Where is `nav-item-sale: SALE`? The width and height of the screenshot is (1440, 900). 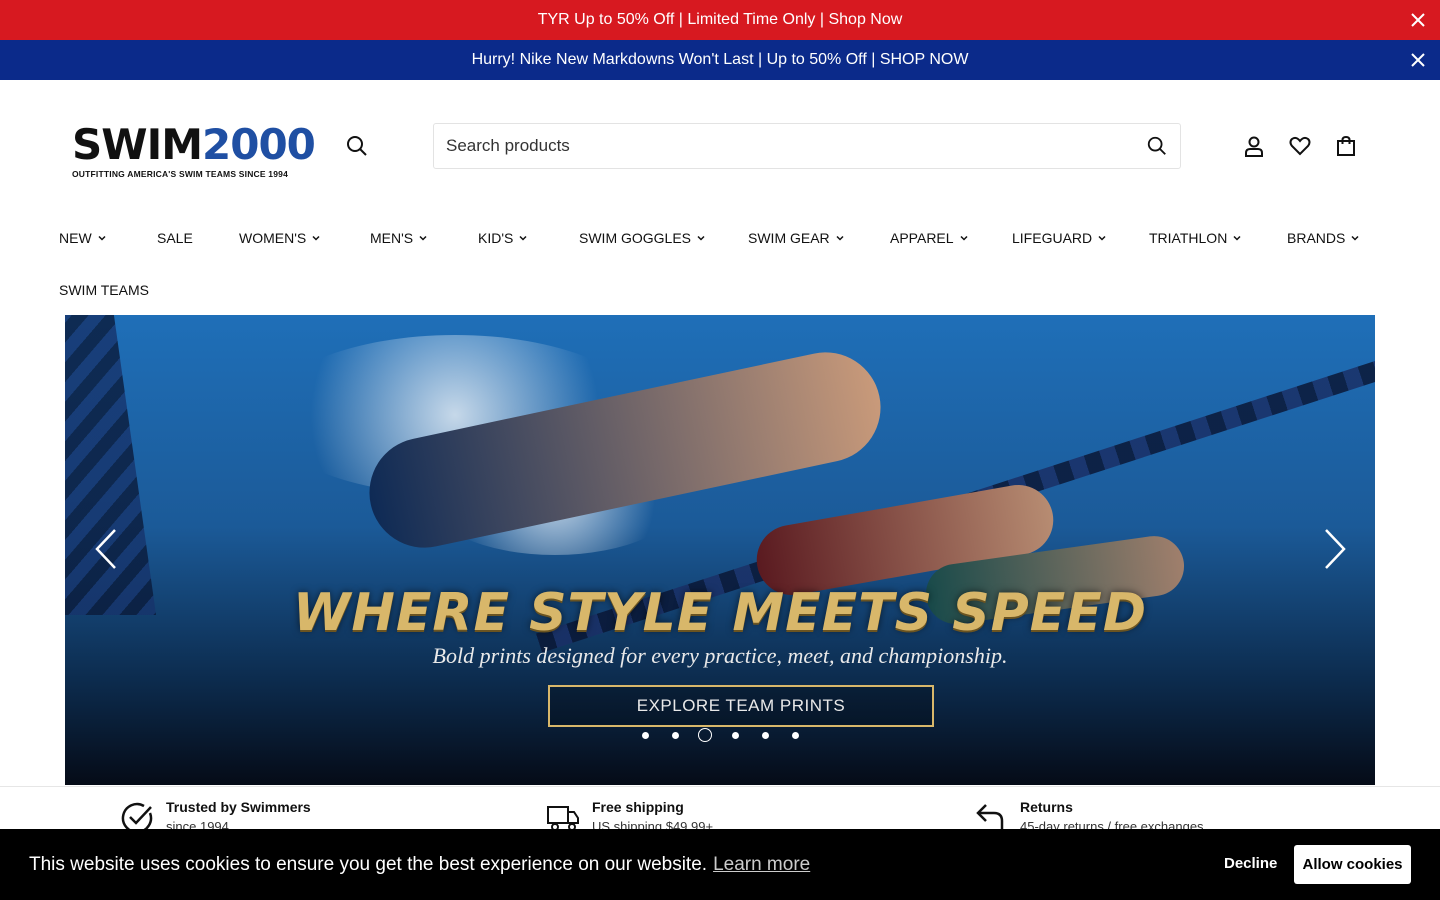
nav-item-sale: SALE is located at coordinates (175, 238).